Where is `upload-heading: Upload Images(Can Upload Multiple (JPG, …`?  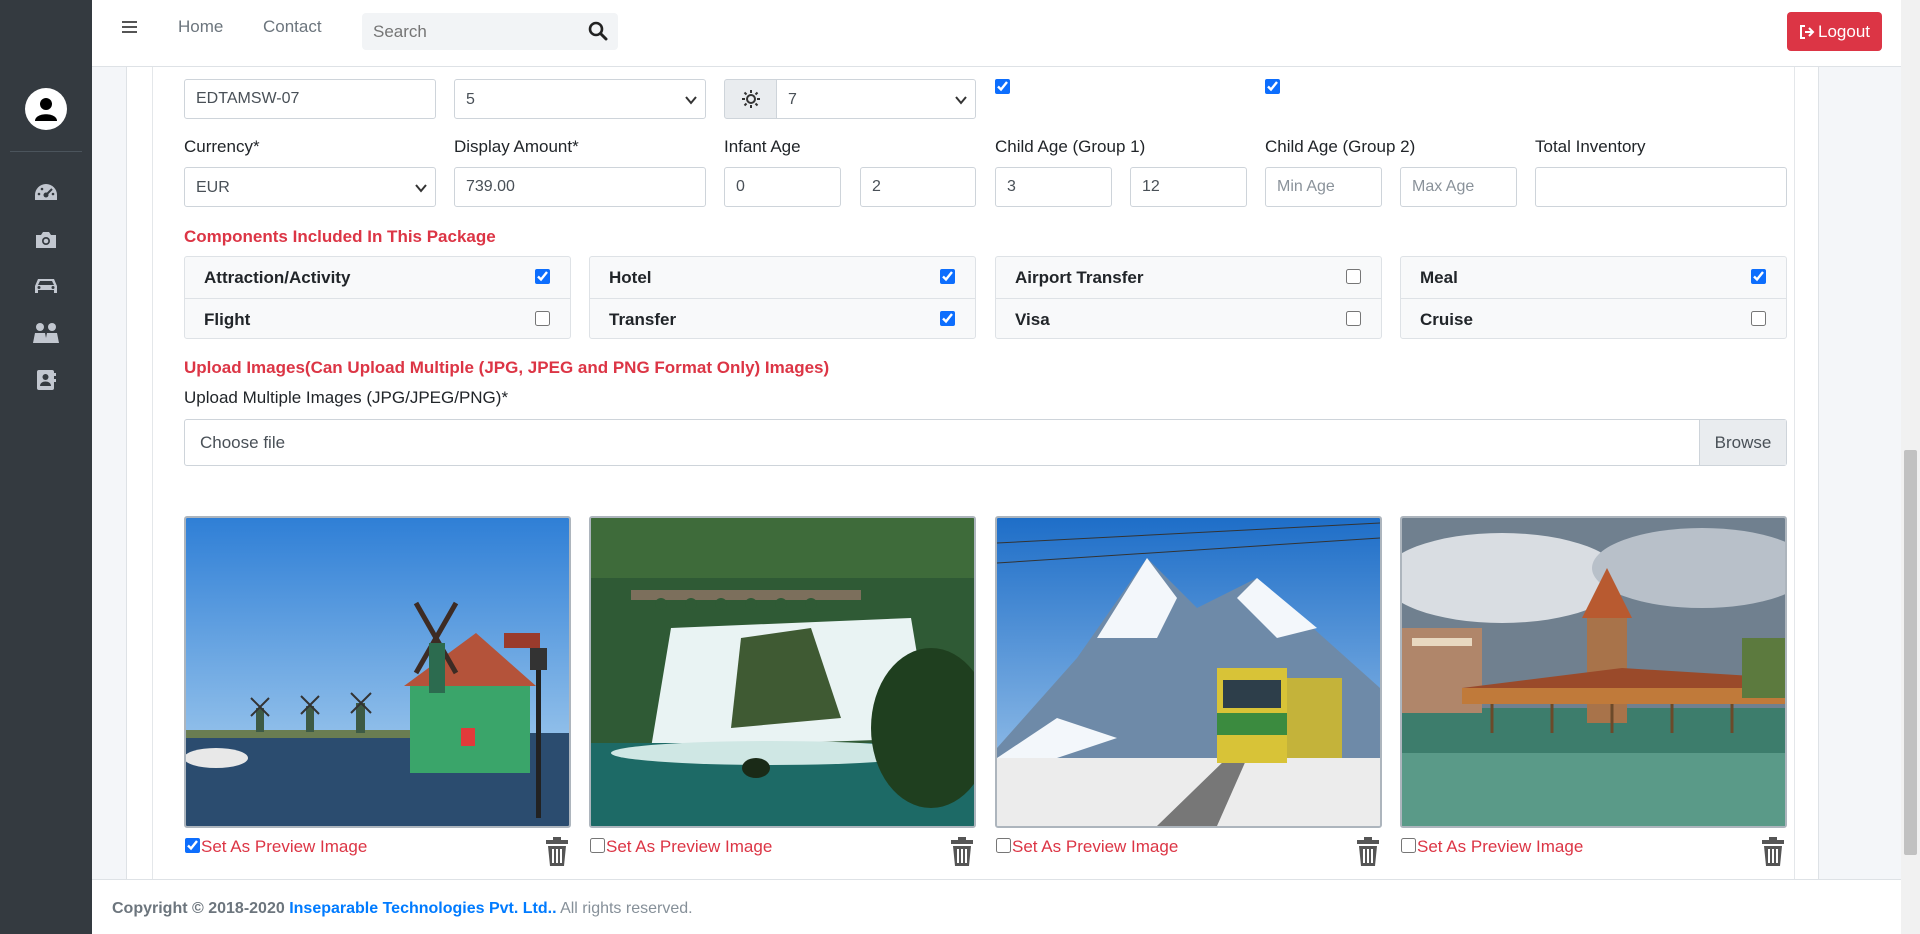
upload-heading: Upload Images(Can Upload Multiple (JPG, … is located at coordinates (507, 367).